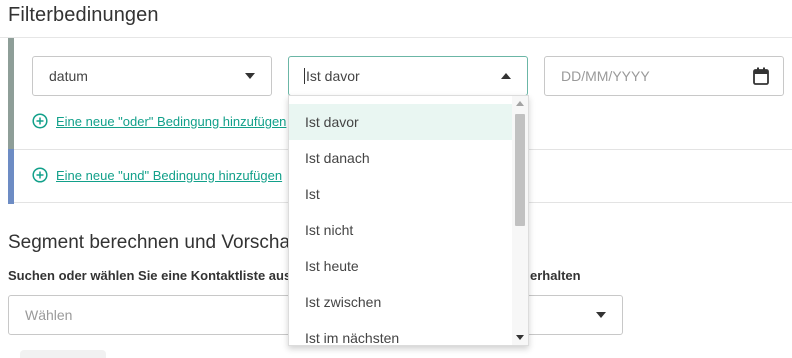  Describe the element at coordinates (506, 76) in the screenshot. I see `chevron-up-icon` at that location.